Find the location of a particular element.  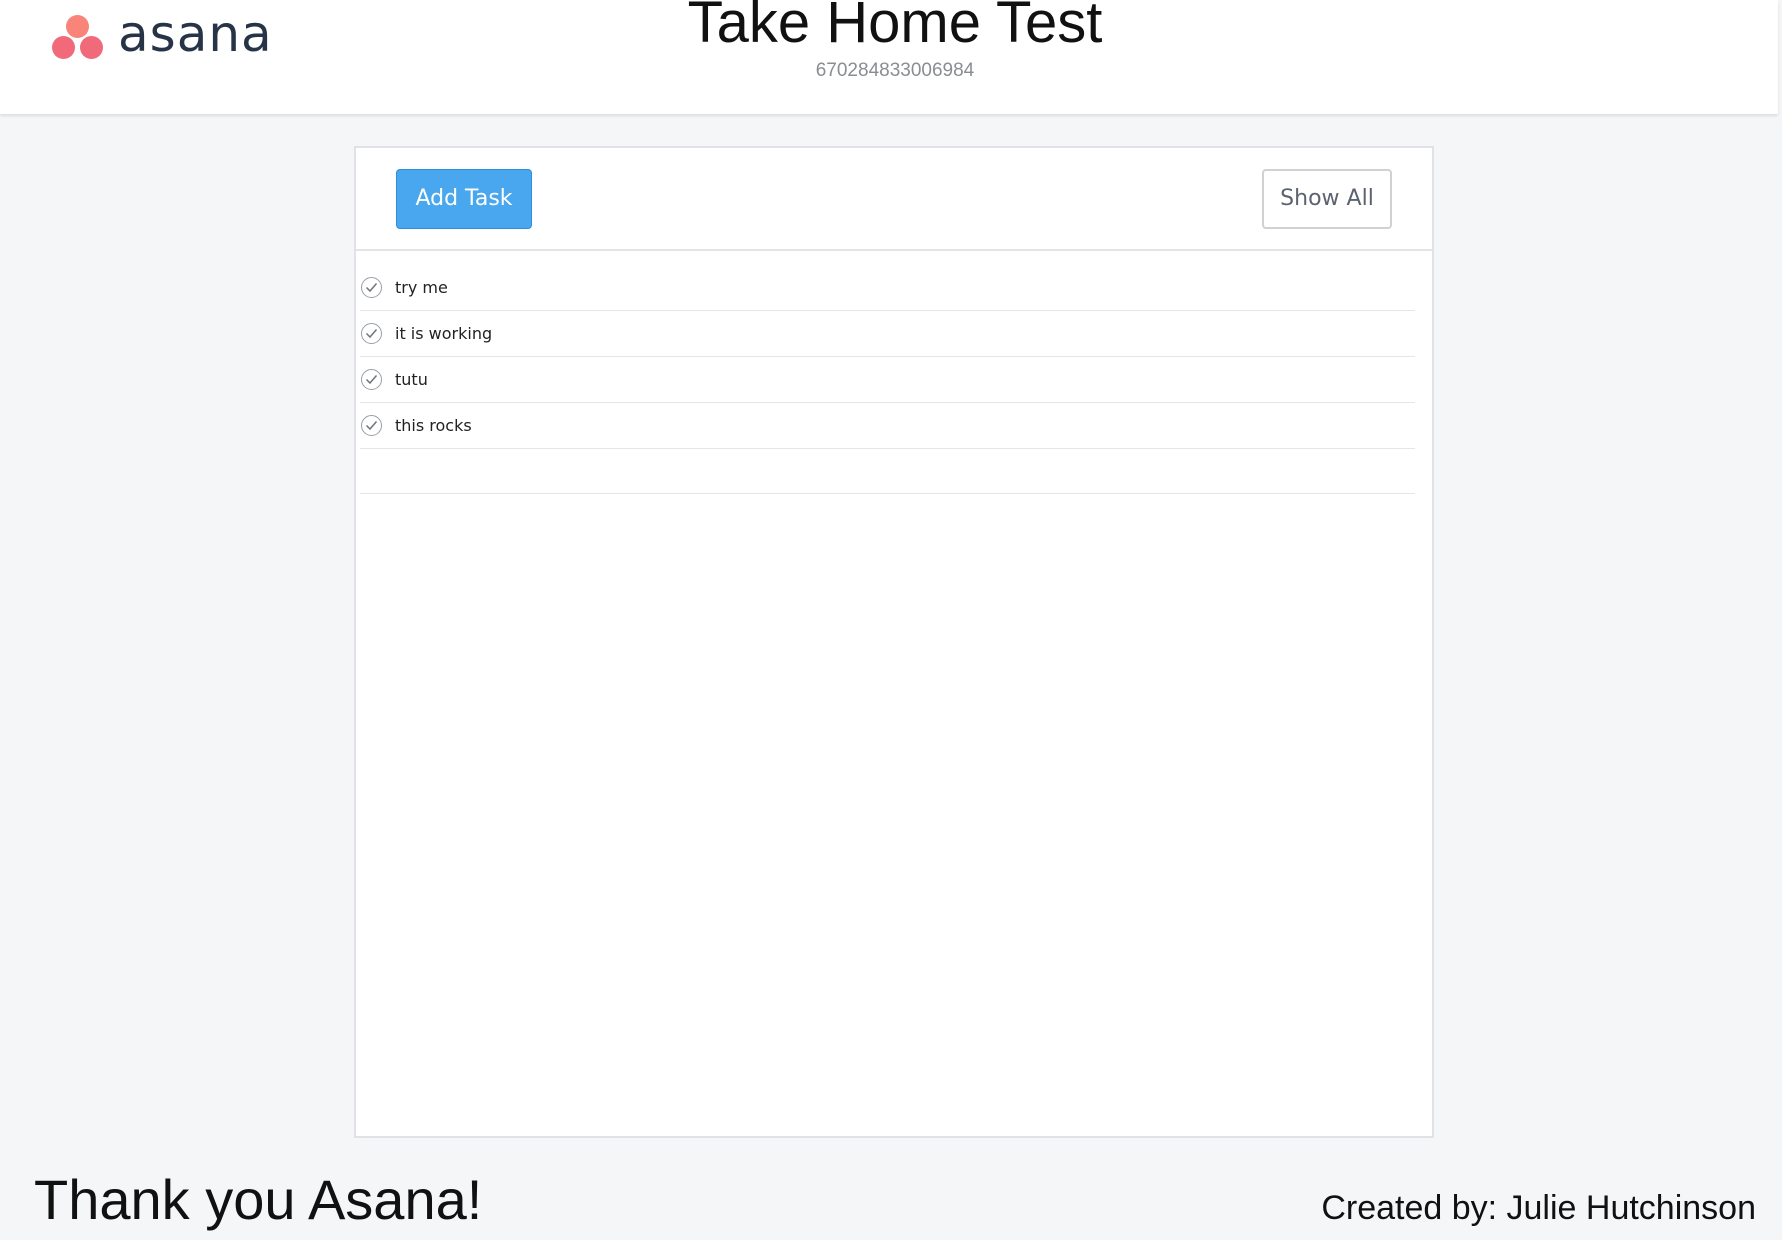

task-name: this rocks is located at coordinates (433, 425).